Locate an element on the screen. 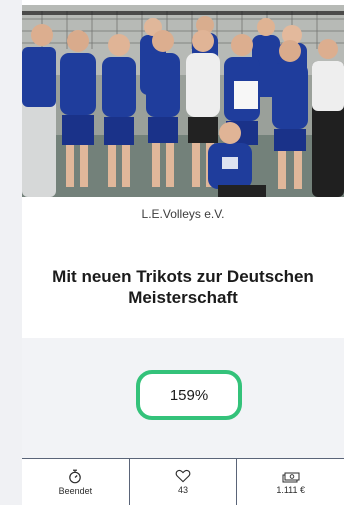 The image size is (344, 505). project-stats-footer: Beendet 43 1.111 € is located at coordinates (183, 481).